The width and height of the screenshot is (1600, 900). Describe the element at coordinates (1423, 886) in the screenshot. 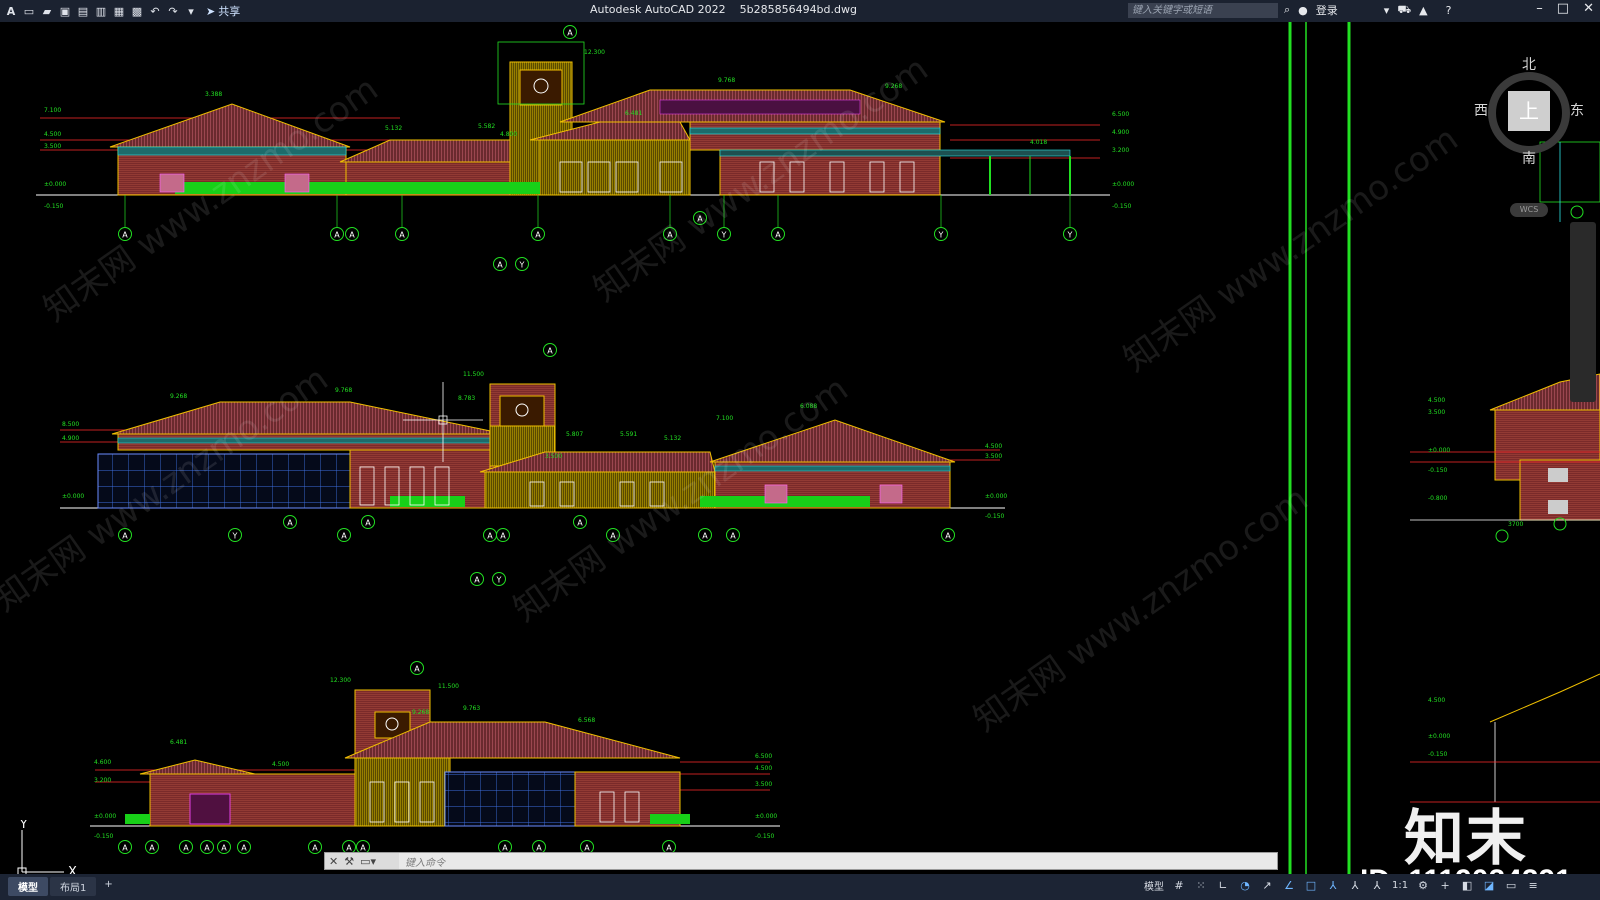

I see `workspace-gear-icon: ⚙` at that location.